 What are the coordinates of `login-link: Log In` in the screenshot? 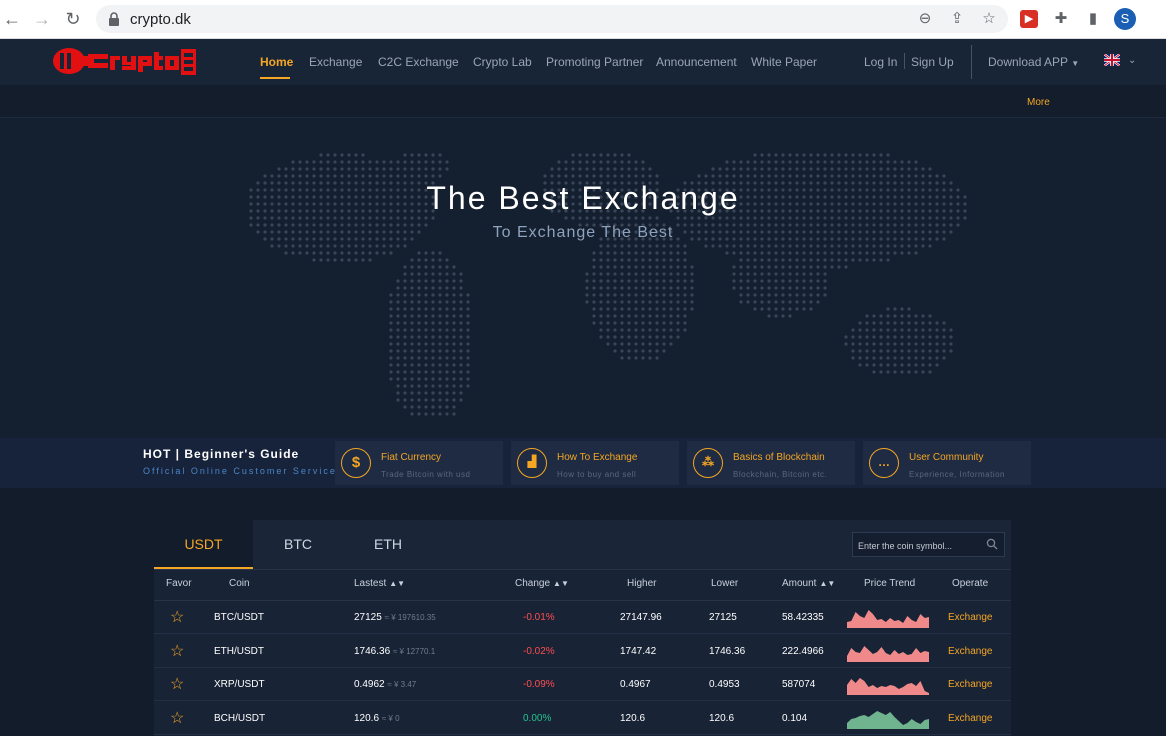 It's located at (880, 62).